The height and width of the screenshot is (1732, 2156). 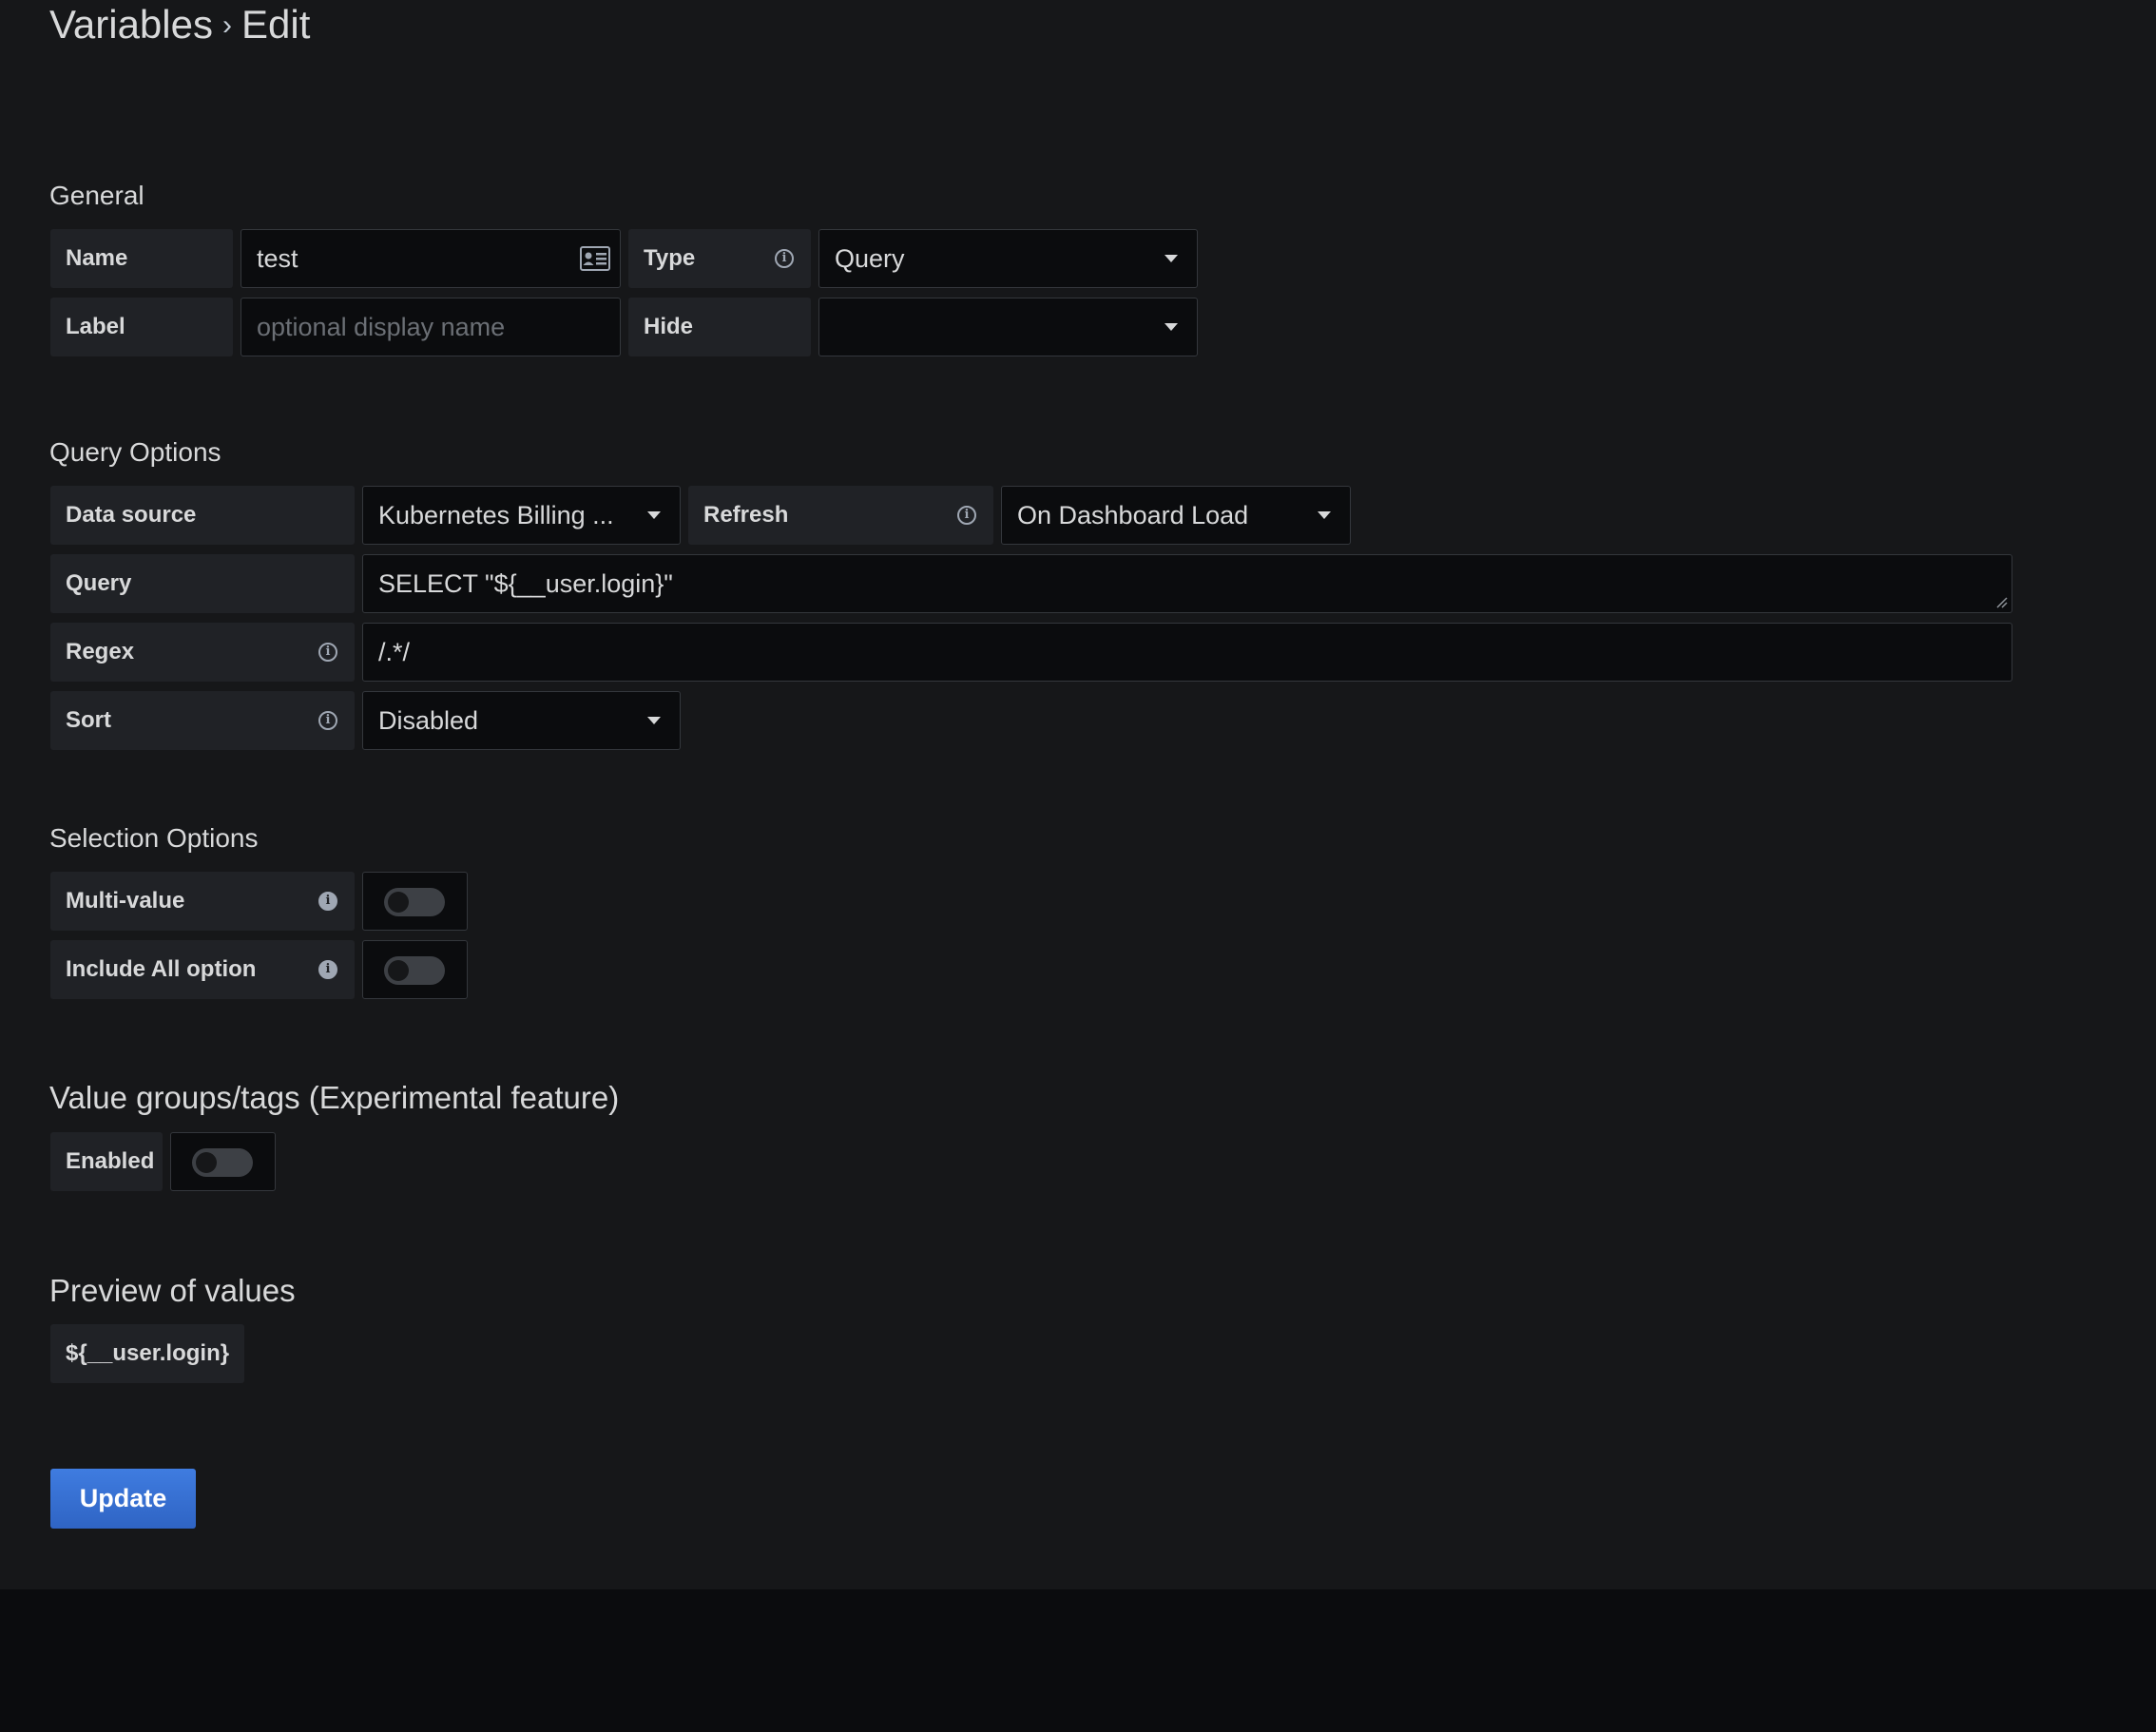 What do you see at coordinates (135, 452) in the screenshot?
I see `section-title-query-options: Query Options` at bounding box center [135, 452].